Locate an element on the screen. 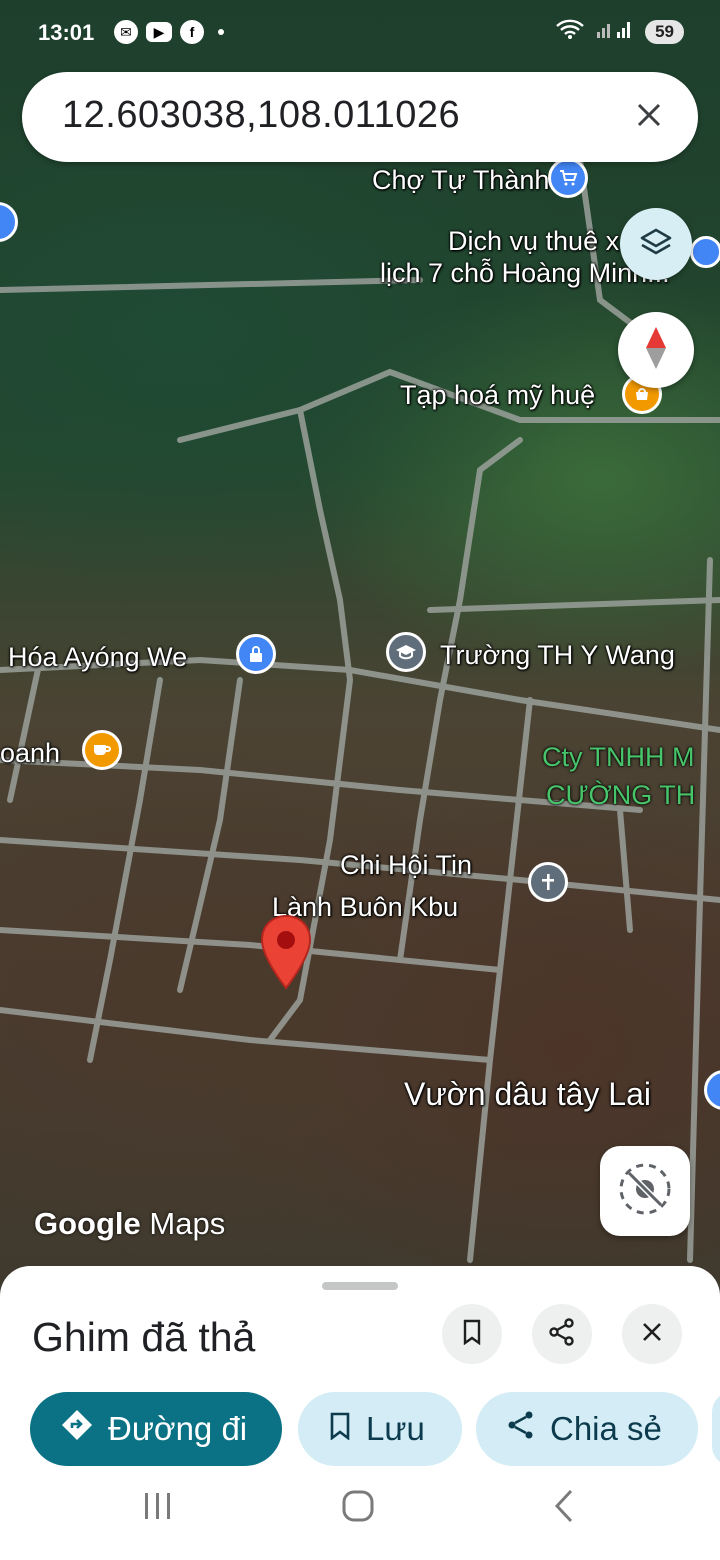 The width and height of the screenshot is (720, 1560). close-sheet-button is located at coordinates (652, 1334).